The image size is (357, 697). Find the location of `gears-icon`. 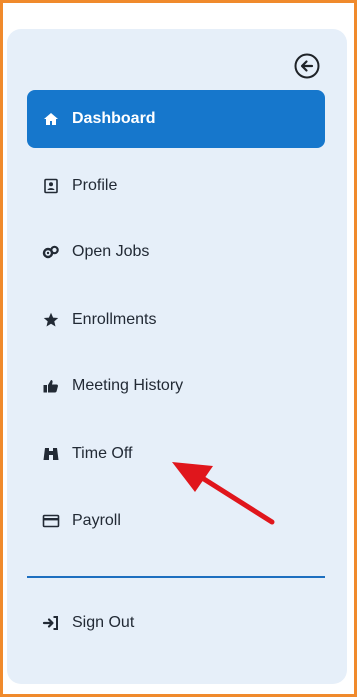

gears-icon is located at coordinates (51, 252).